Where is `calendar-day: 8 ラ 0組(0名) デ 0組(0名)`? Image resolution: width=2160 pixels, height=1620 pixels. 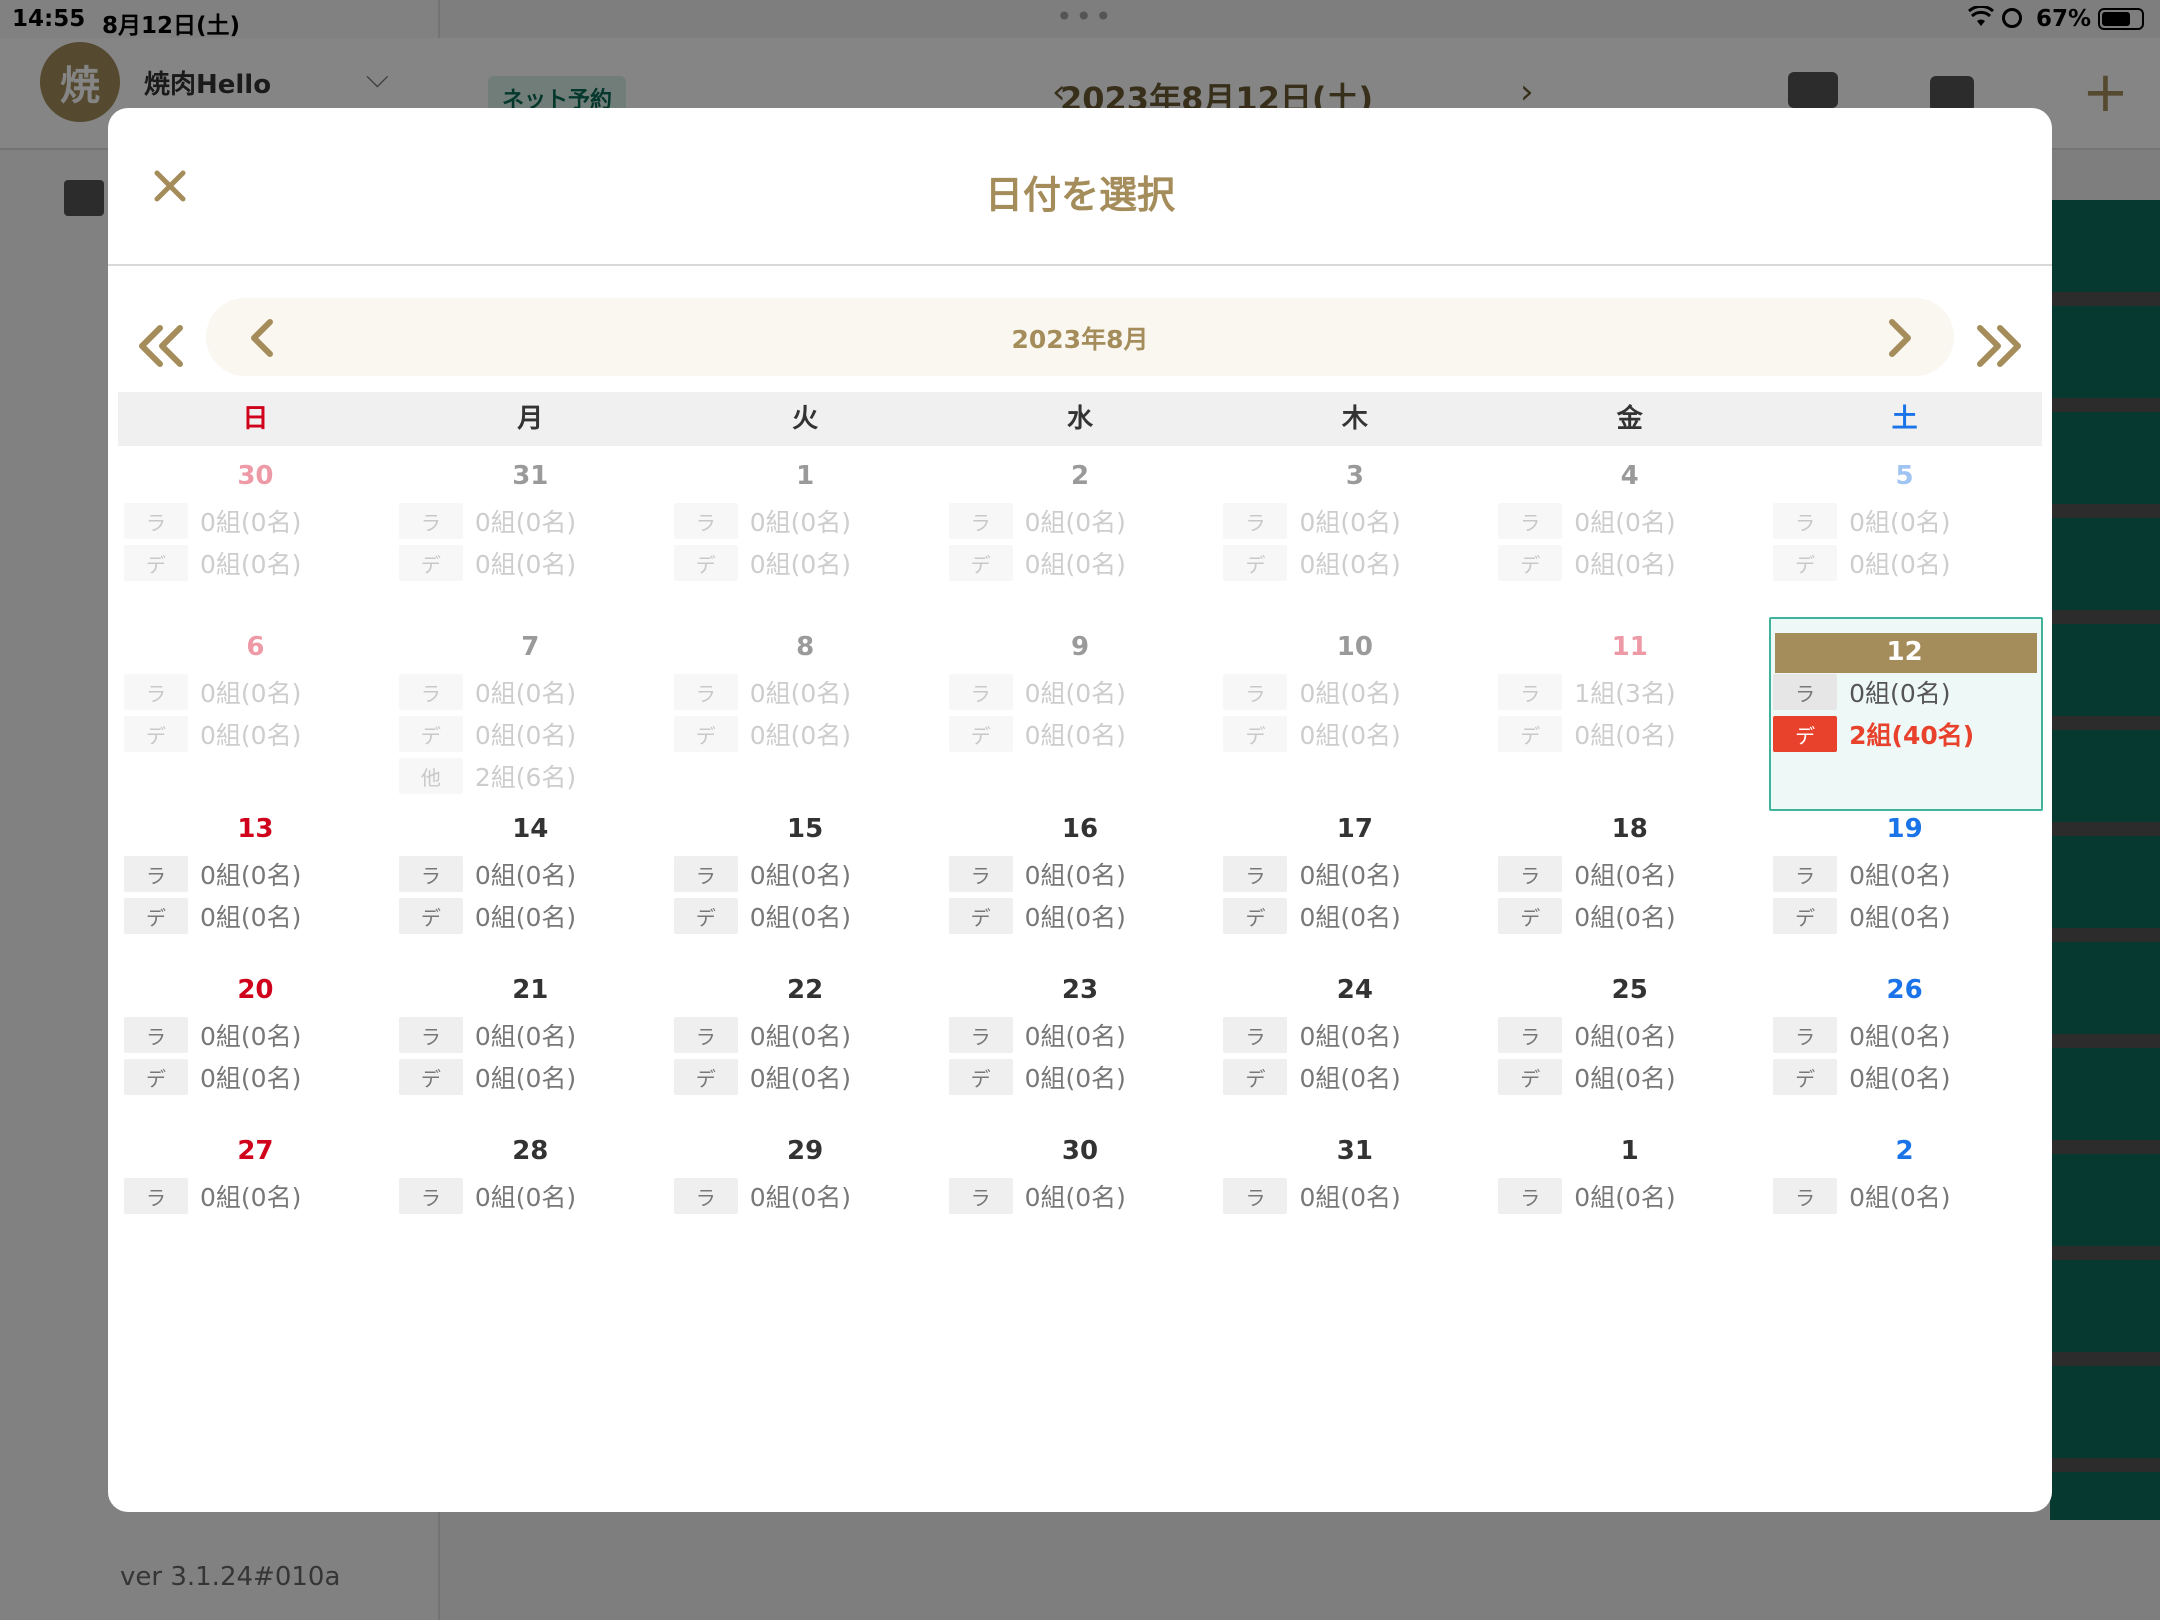 calendar-day: 8 ラ 0組(0名) デ 0組(0名) is located at coordinates (805, 713).